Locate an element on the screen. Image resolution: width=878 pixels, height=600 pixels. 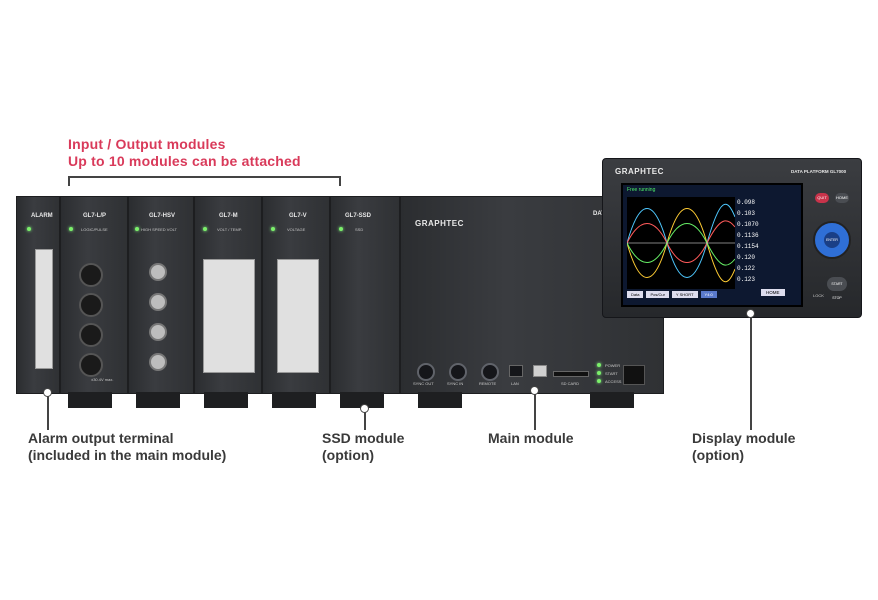
enter-button: ENTER is located at coordinates (832, 240).